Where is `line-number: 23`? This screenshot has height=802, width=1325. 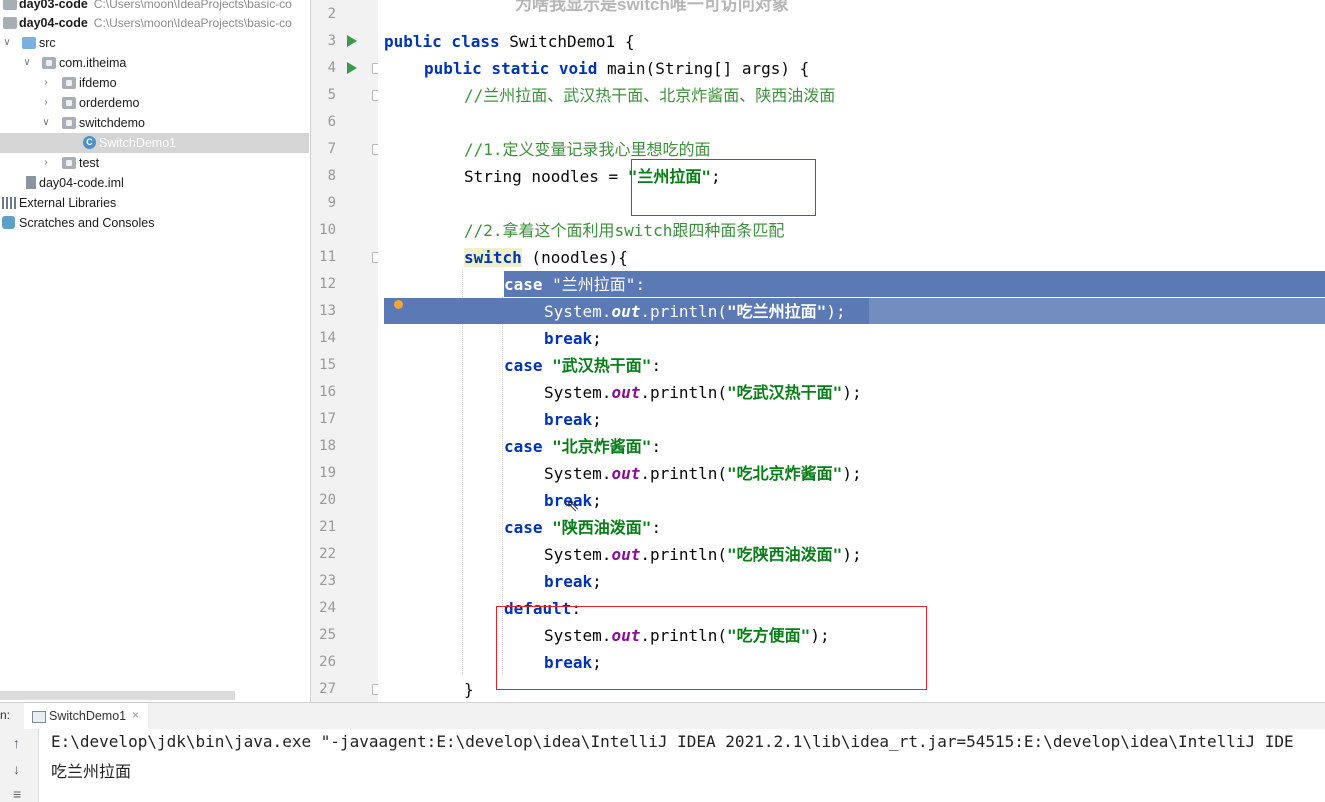
line-number: 23 is located at coordinates (327, 581).